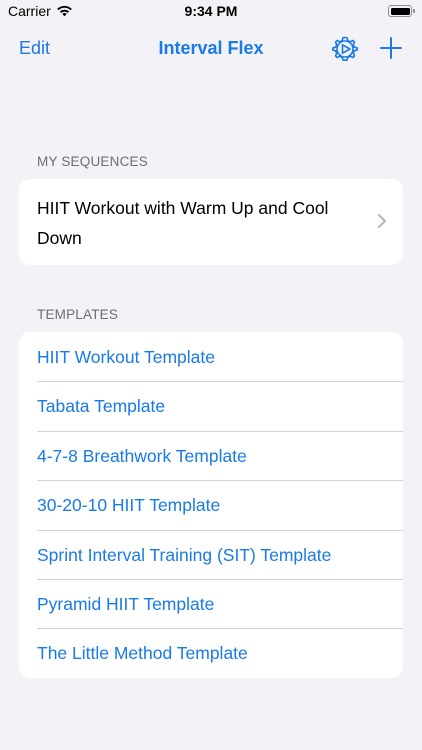 Image resolution: width=422 pixels, height=750 pixels. I want to click on status-bar: Carrier 9:34 PM, so click(211, 12).